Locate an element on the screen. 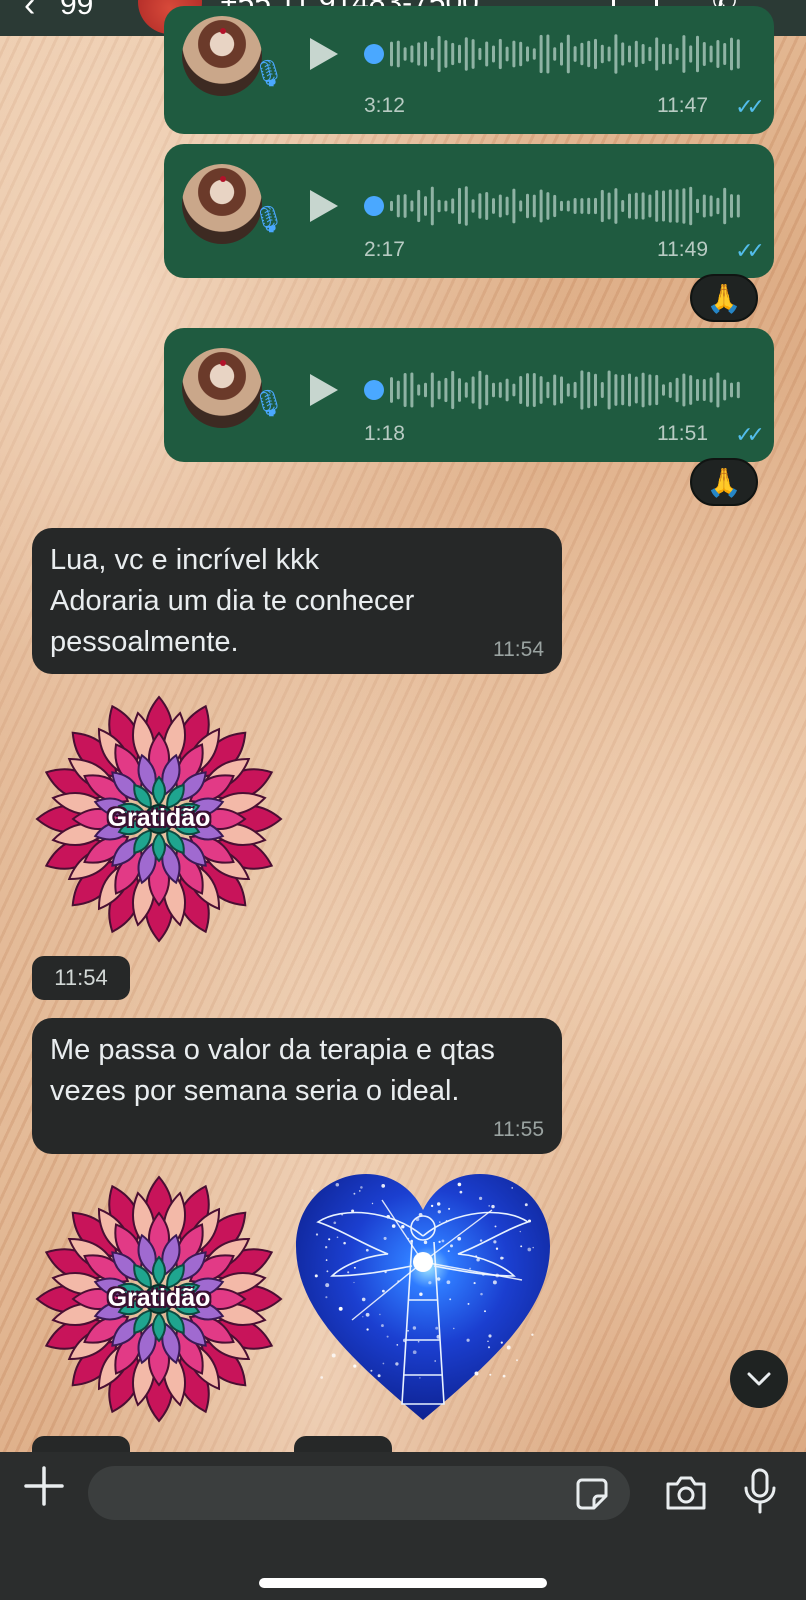  plus-icon is located at coordinates (44, 1486).